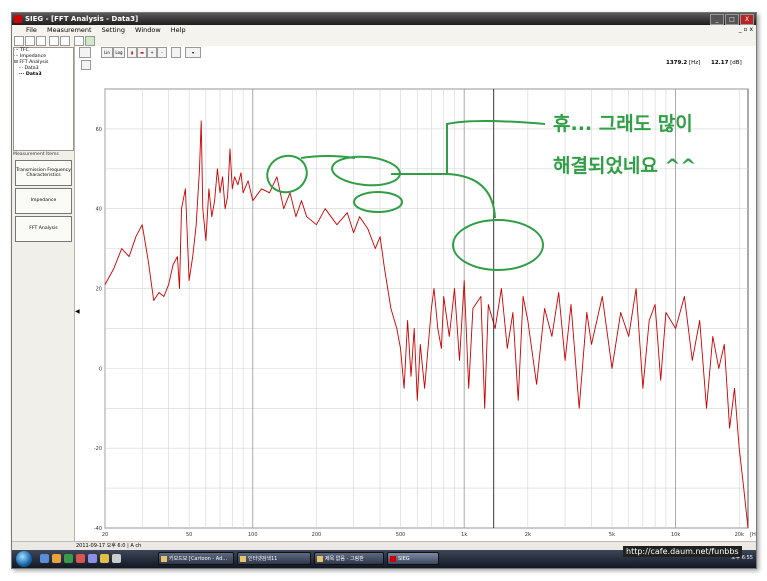  What do you see at coordinates (77, 311) in the screenshot?
I see `collapse-arrow-icon: ◀` at bounding box center [77, 311].